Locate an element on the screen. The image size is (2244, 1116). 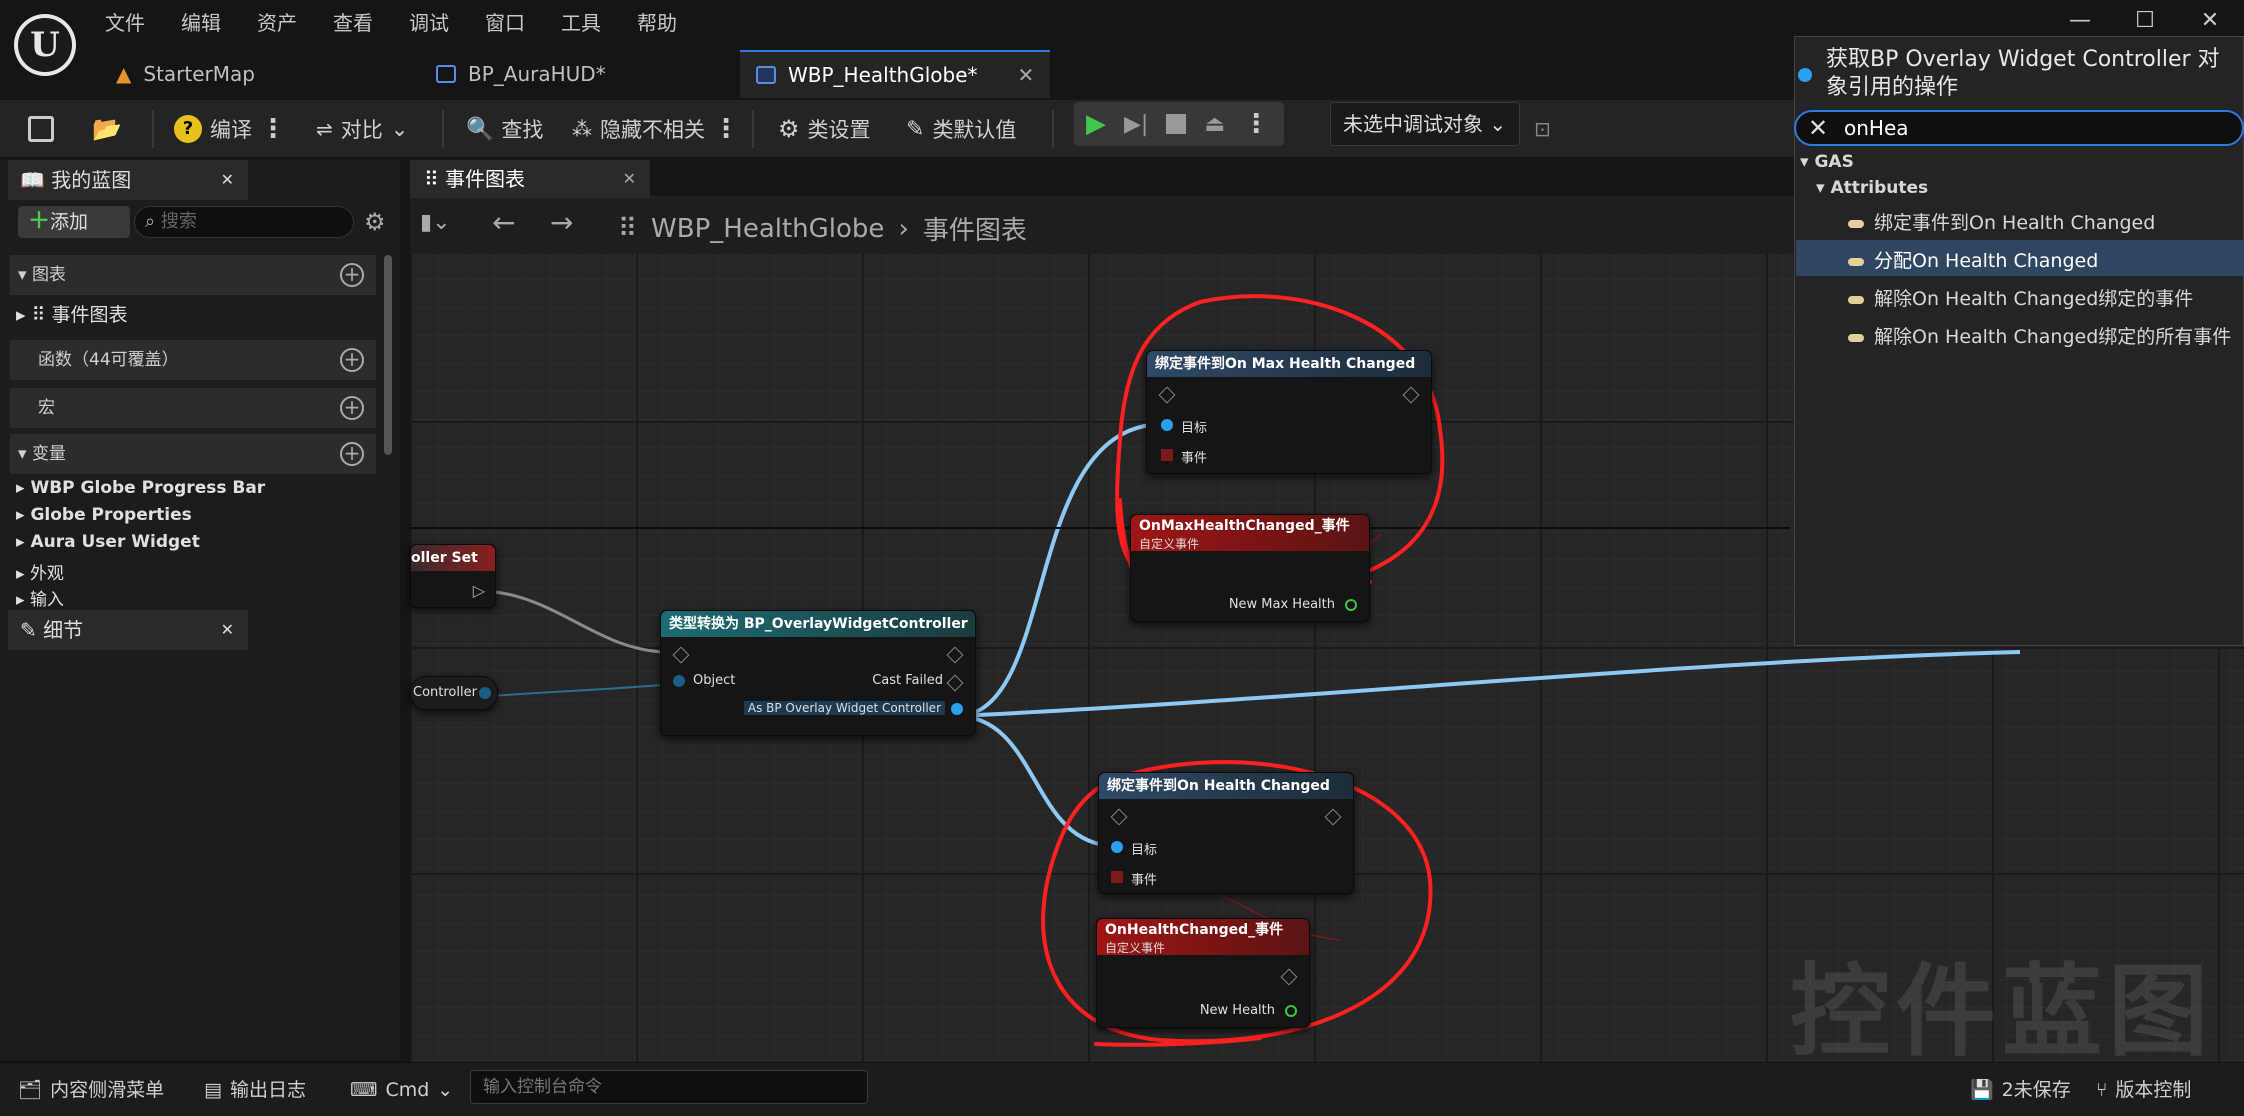
action-item: 解除On Health Changed绑定的事件 is located at coordinates (2020, 297).